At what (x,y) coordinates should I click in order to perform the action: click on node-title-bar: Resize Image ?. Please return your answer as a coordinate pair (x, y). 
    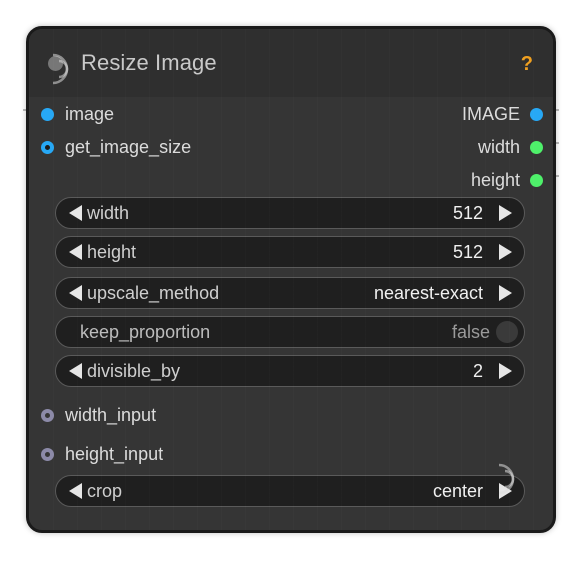
    Looking at the image, I should click on (291, 63).